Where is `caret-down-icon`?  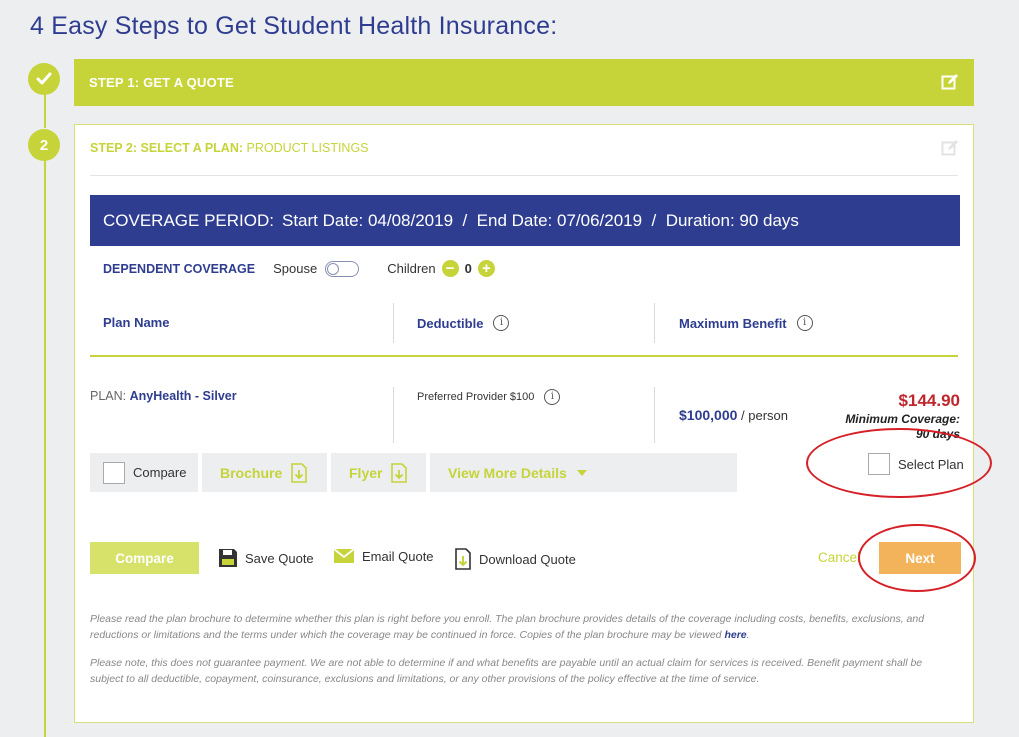
caret-down-icon is located at coordinates (581, 472).